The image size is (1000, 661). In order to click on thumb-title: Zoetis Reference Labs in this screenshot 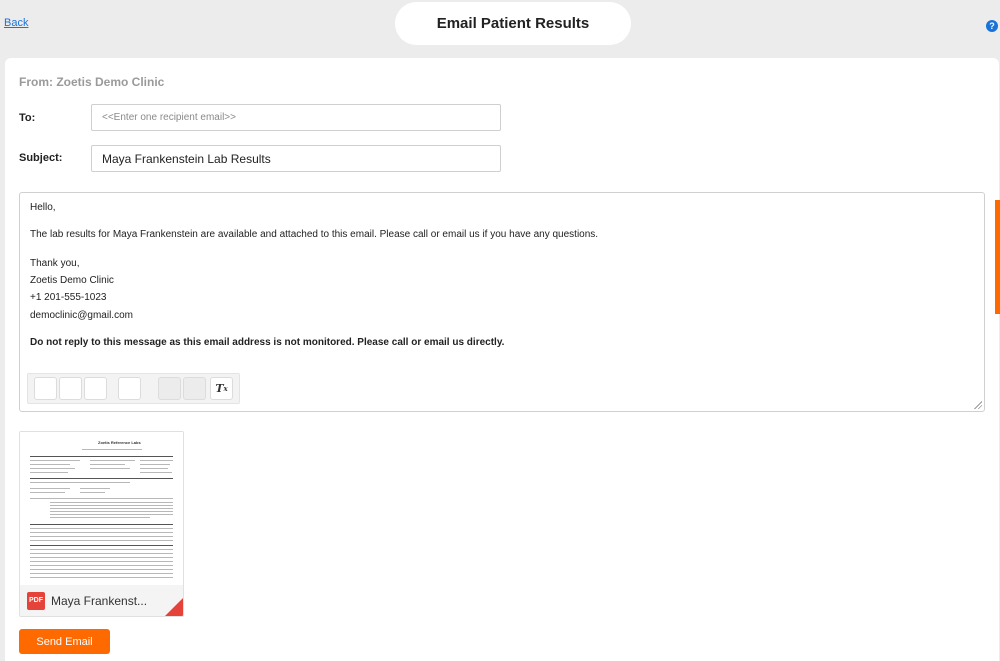, I will do `click(119, 442)`.